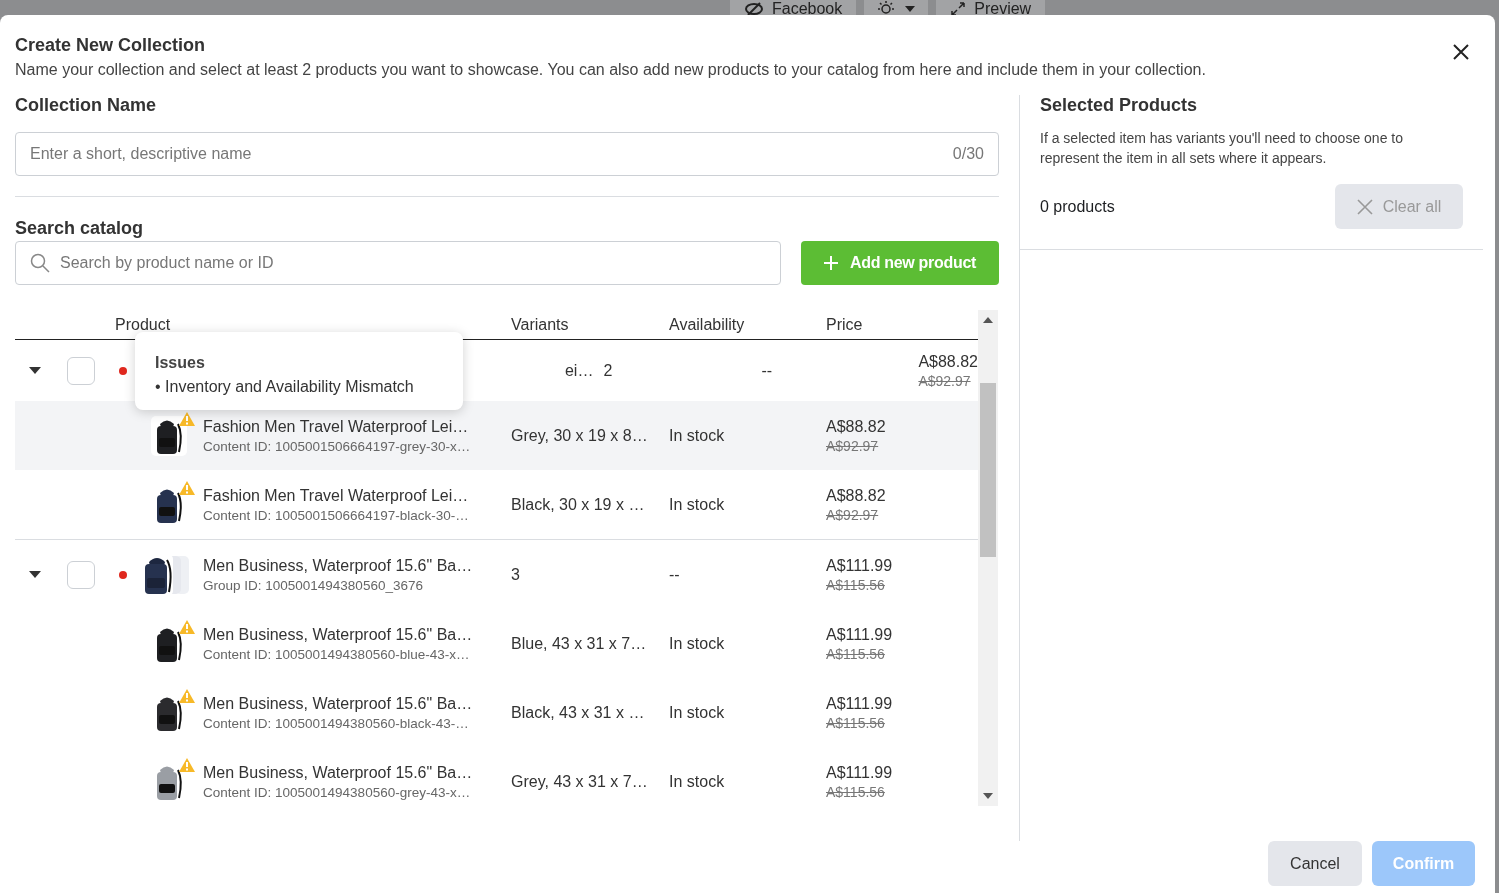  I want to click on scroll-thumb, so click(988, 470).